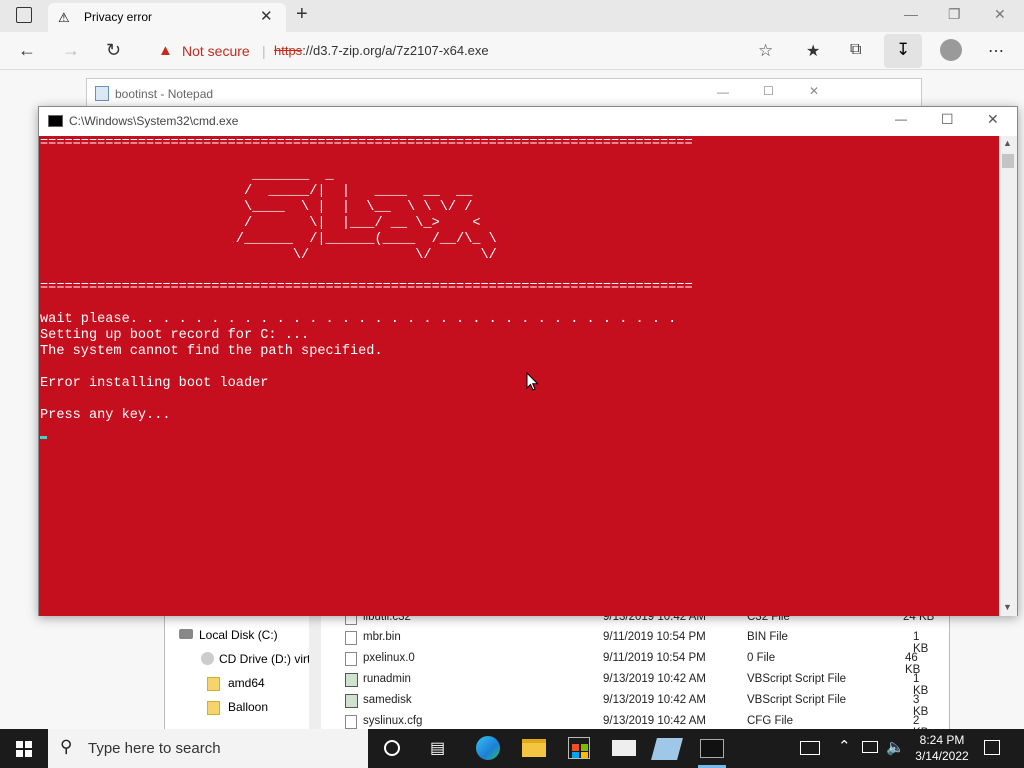 This screenshot has height=768, width=1024. Describe the element at coordinates (255, 659) in the screenshot. I see `tree-item-cd-drive: CD Drive (D:) virt` at that location.